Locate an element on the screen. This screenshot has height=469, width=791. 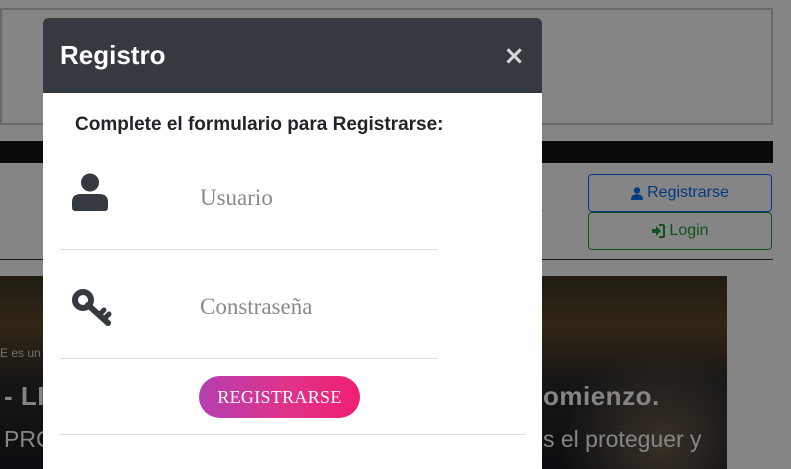
username-row is located at coordinates (249, 204).